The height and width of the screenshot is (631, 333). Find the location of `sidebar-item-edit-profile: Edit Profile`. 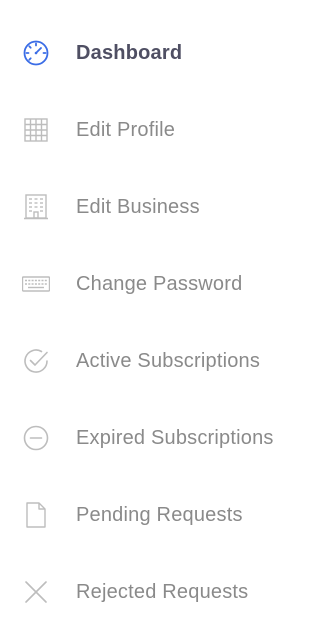

sidebar-item-edit-profile: Edit Profile is located at coordinates (166, 130).